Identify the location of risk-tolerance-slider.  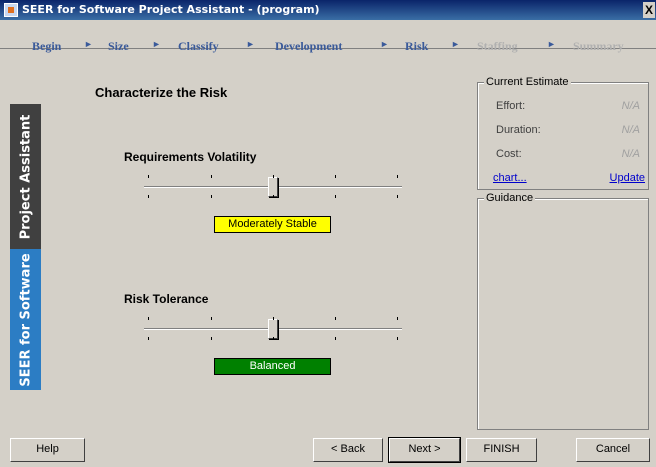
(273, 330).